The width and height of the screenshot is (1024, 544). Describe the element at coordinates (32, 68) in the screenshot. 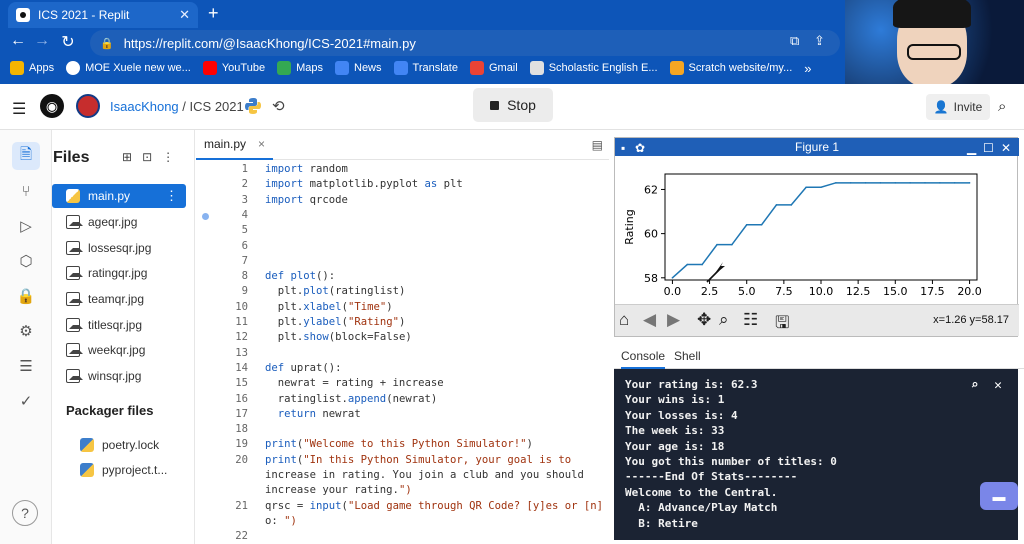

I see `bookmark-apps: Apps` at that location.